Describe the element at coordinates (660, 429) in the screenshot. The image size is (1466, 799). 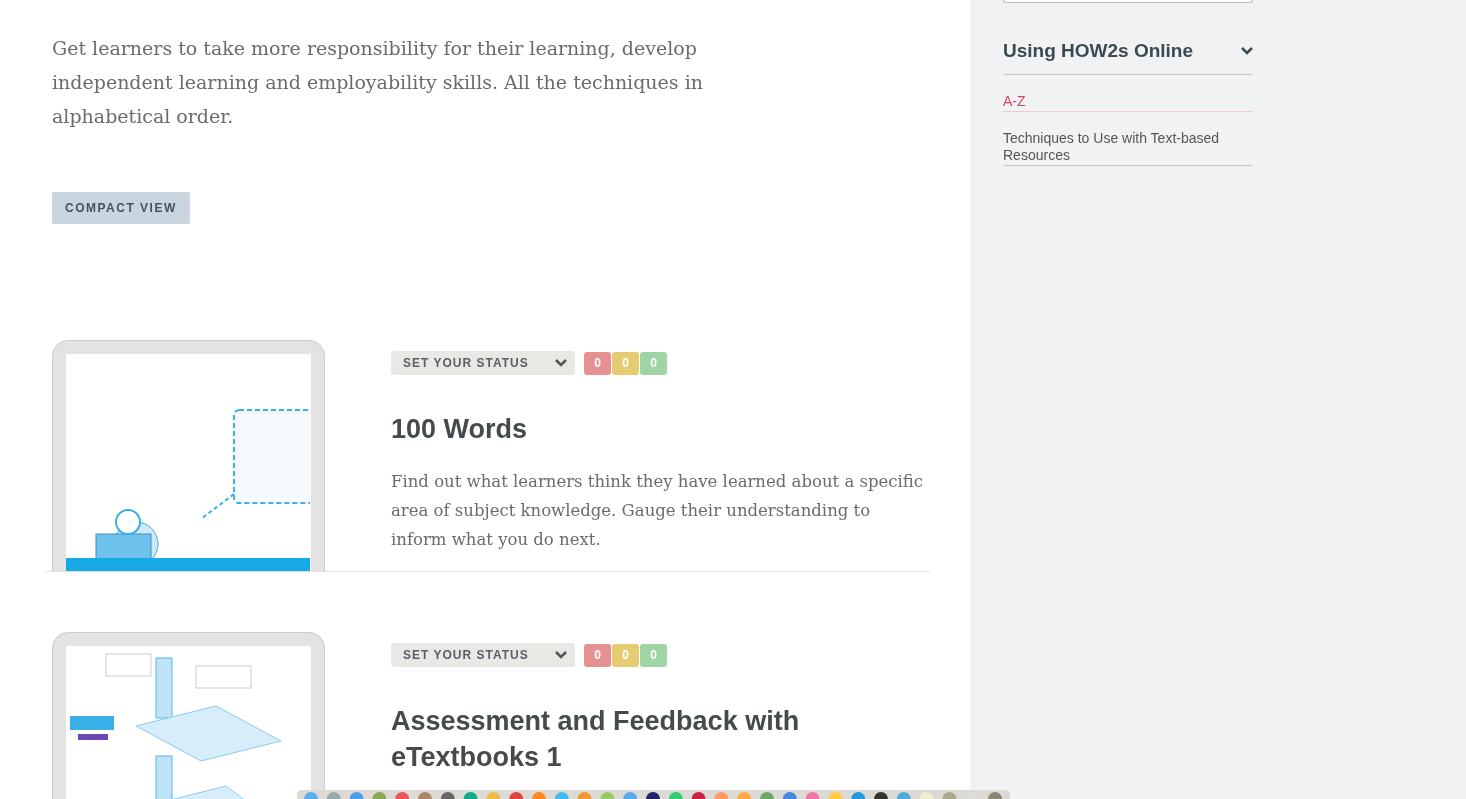
I see `technique-title: 100 Words` at that location.